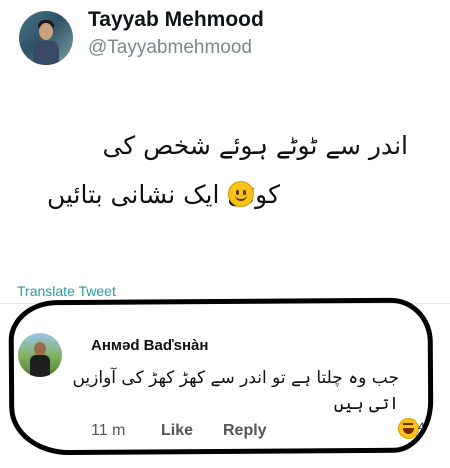 The height and width of the screenshot is (468, 450). I want to click on like-button: Like, so click(177, 431).